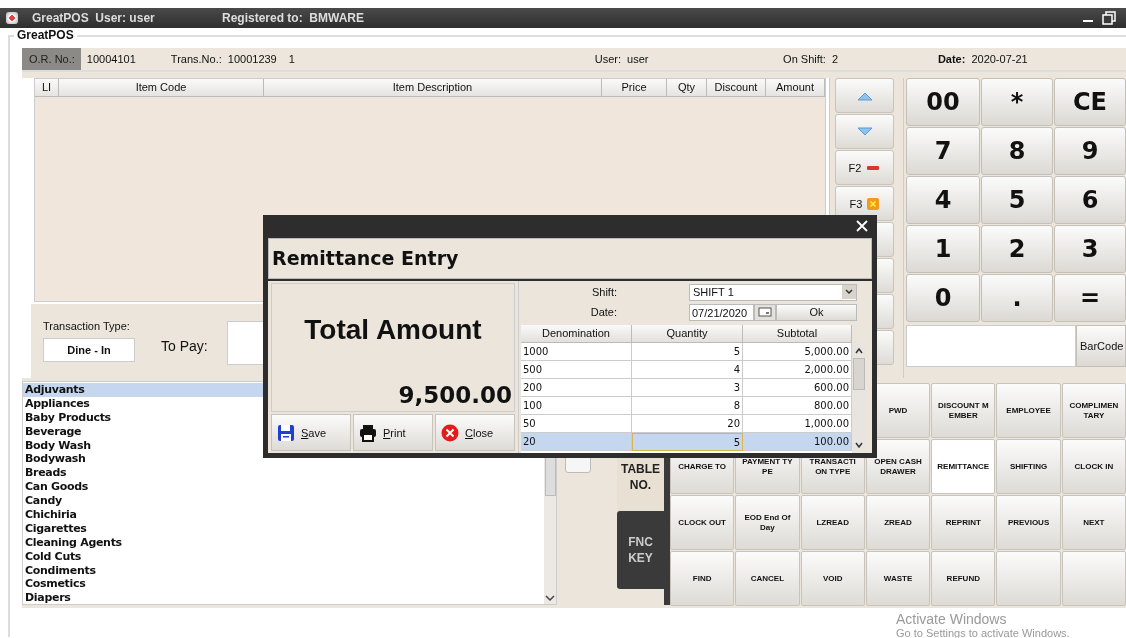 Image resolution: width=1126 pixels, height=638 pixels. What do you see at coordinates (576, 388) in the screenshot?
I see `table-cell: 200` at bounding box center [576, 388].